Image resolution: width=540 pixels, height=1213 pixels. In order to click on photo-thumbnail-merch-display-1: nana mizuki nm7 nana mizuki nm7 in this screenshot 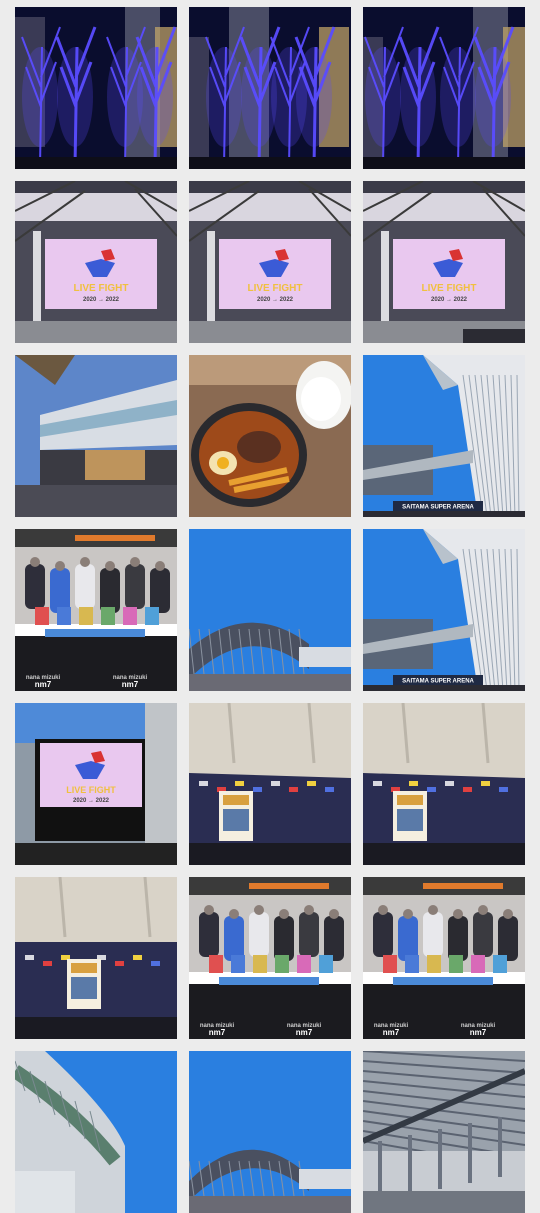, I will do `click(96, 610)`.